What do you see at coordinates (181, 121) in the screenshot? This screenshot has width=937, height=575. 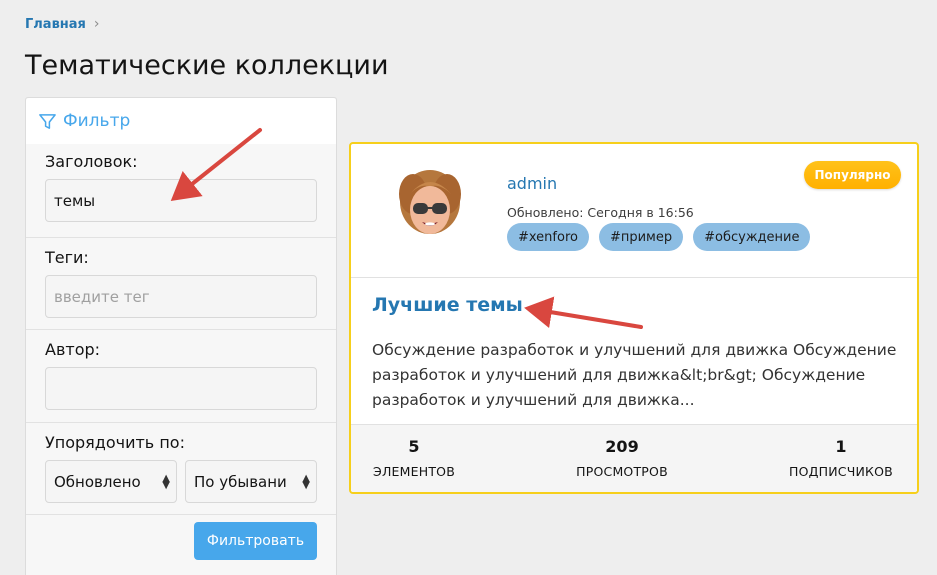 I see `filter-header: Фильтр` at bounding box center [181, 121].